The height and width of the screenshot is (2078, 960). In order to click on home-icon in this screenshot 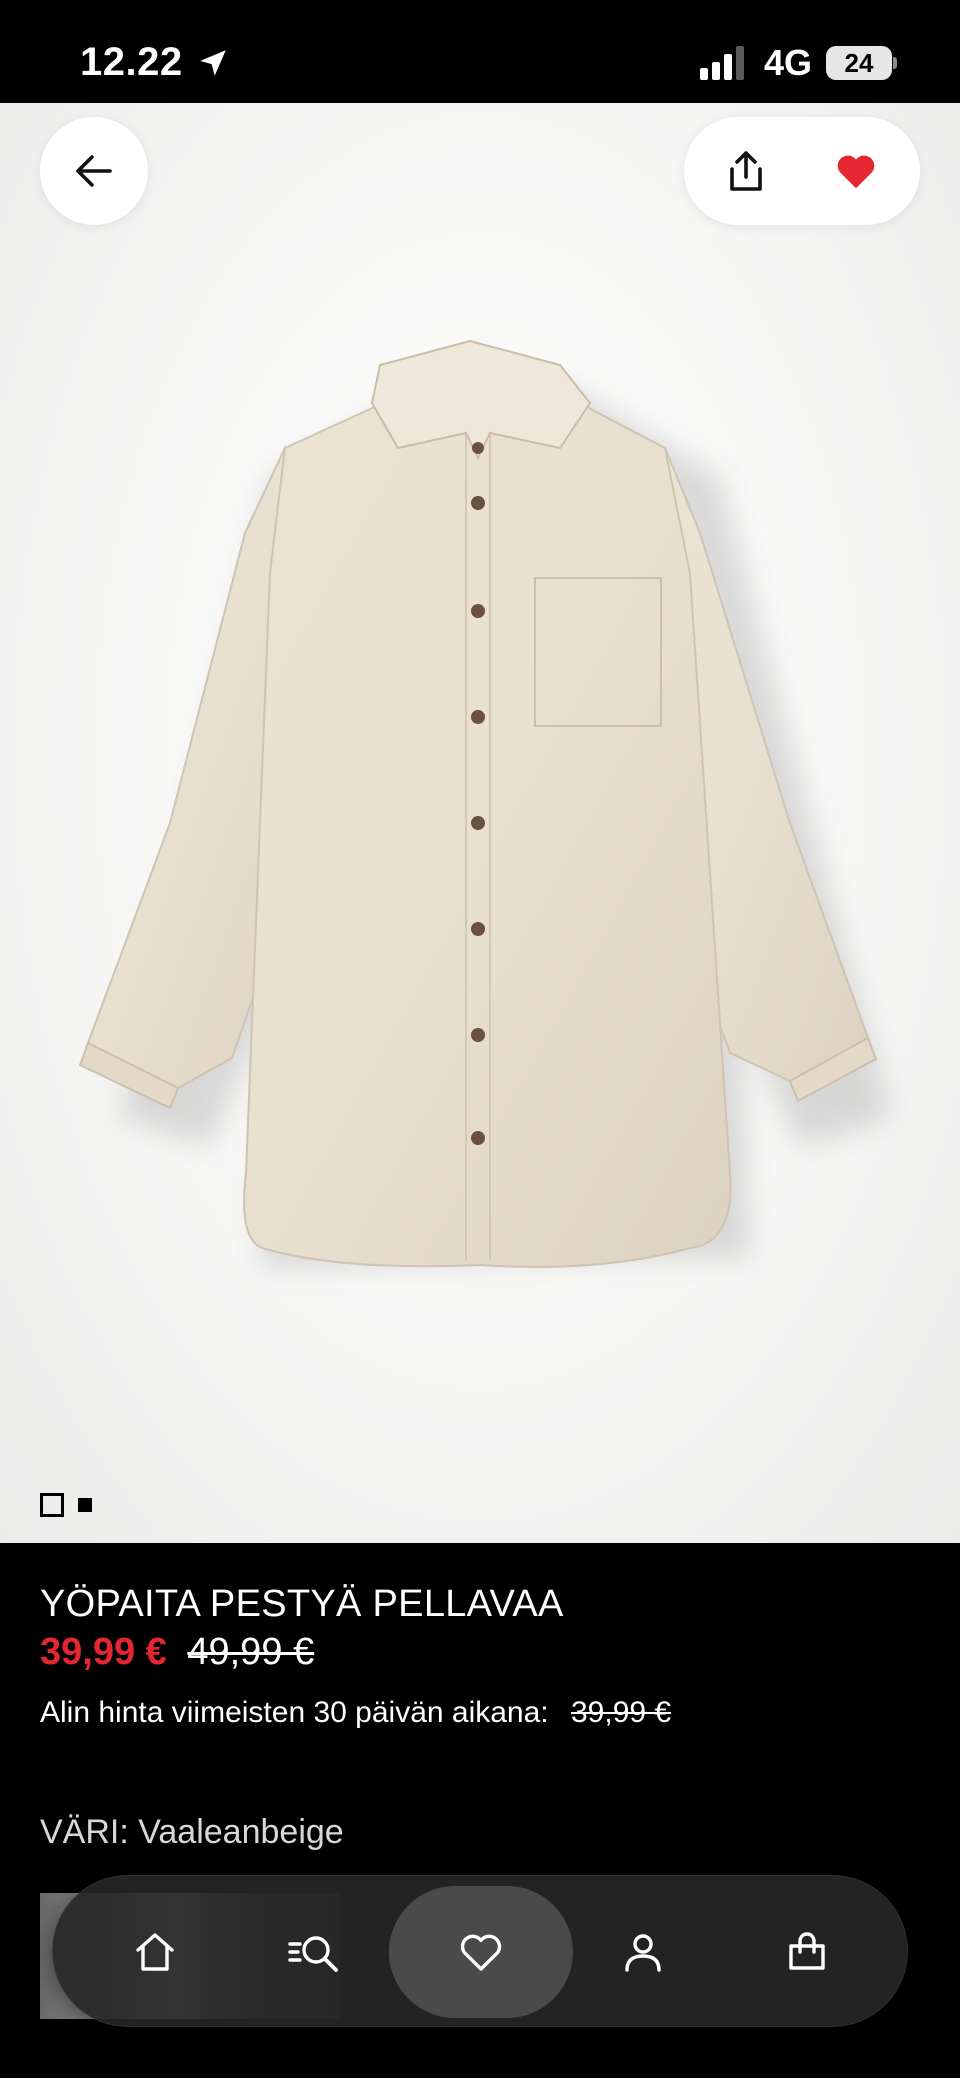, I will do `click(155, 1952)`.